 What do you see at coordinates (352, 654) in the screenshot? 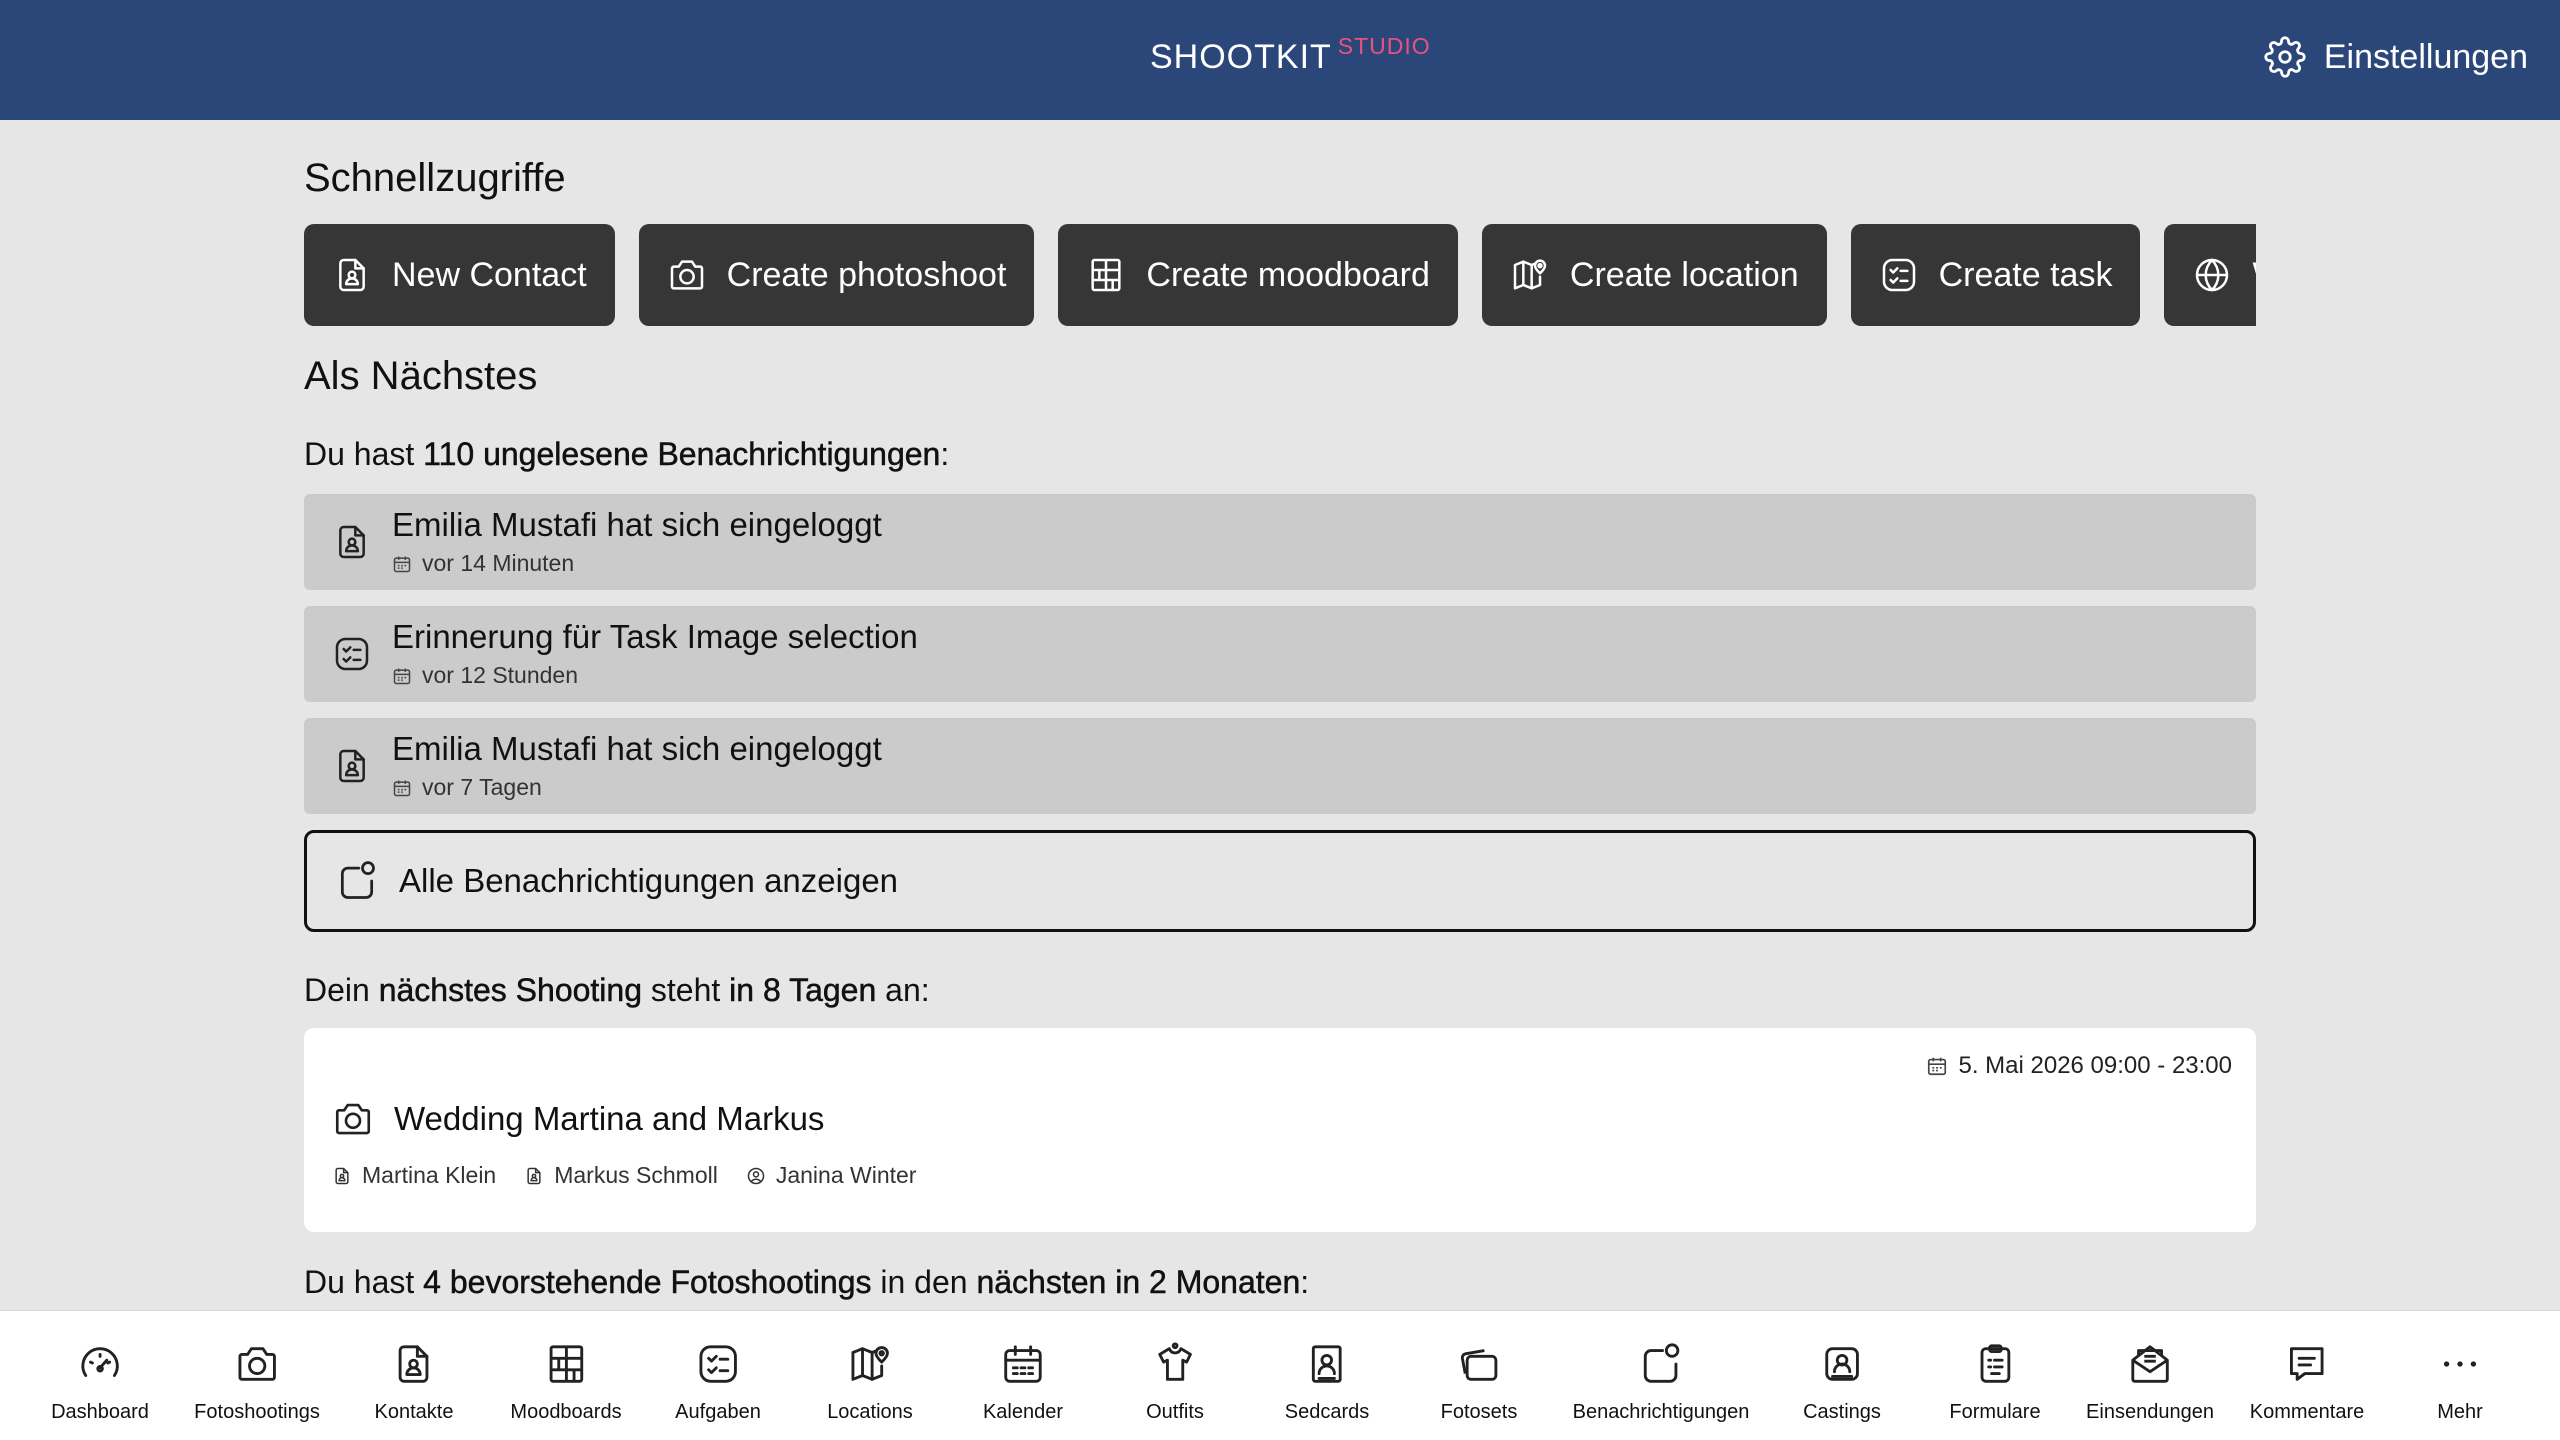
I see `task-list-icon` at bounding box center [352, 654].